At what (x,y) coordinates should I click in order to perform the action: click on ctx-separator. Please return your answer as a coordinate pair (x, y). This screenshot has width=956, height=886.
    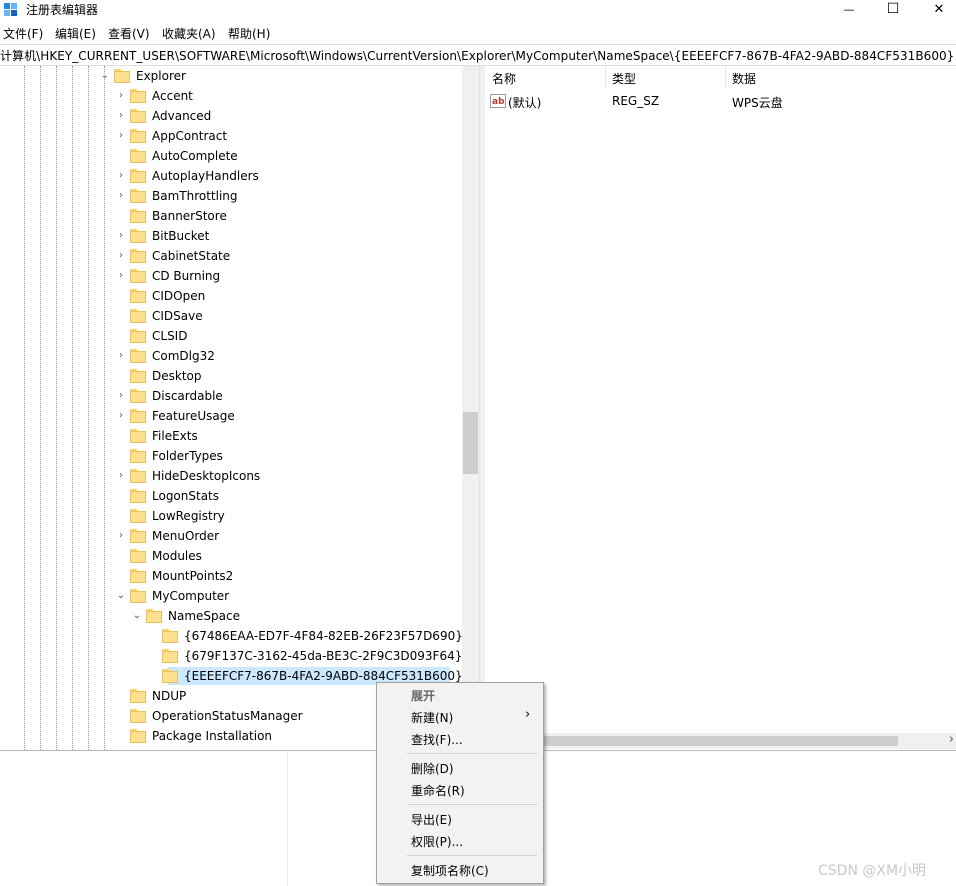
    Looking at the image, I should click on (472, 804).